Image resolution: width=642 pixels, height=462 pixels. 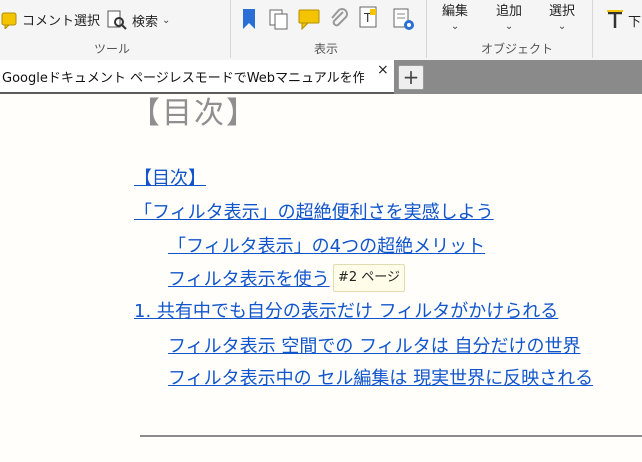 I want to click on comment-icon, so click(x=309, y=19).